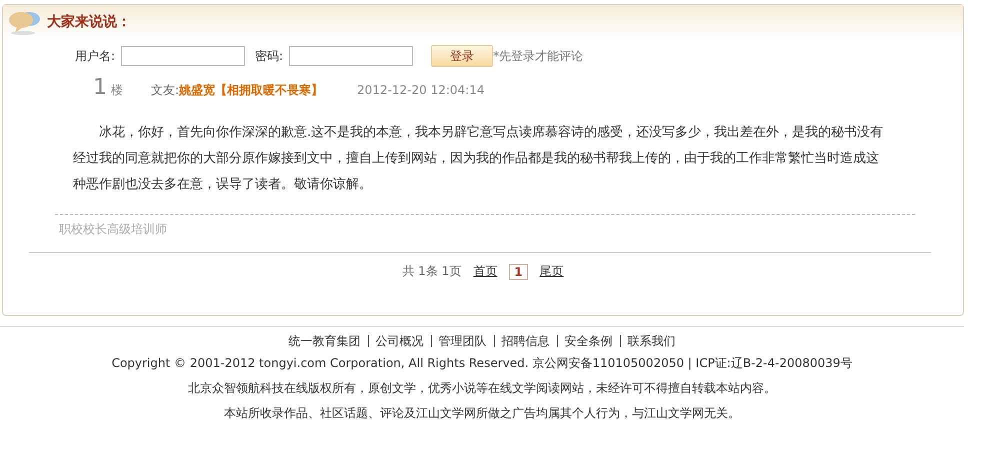 This screenshot has height=450, width=996. What do you see at coordinates (485, 271) in the screenshot?
I see `first-page-link: 首页` at bounding box center [485, 271].